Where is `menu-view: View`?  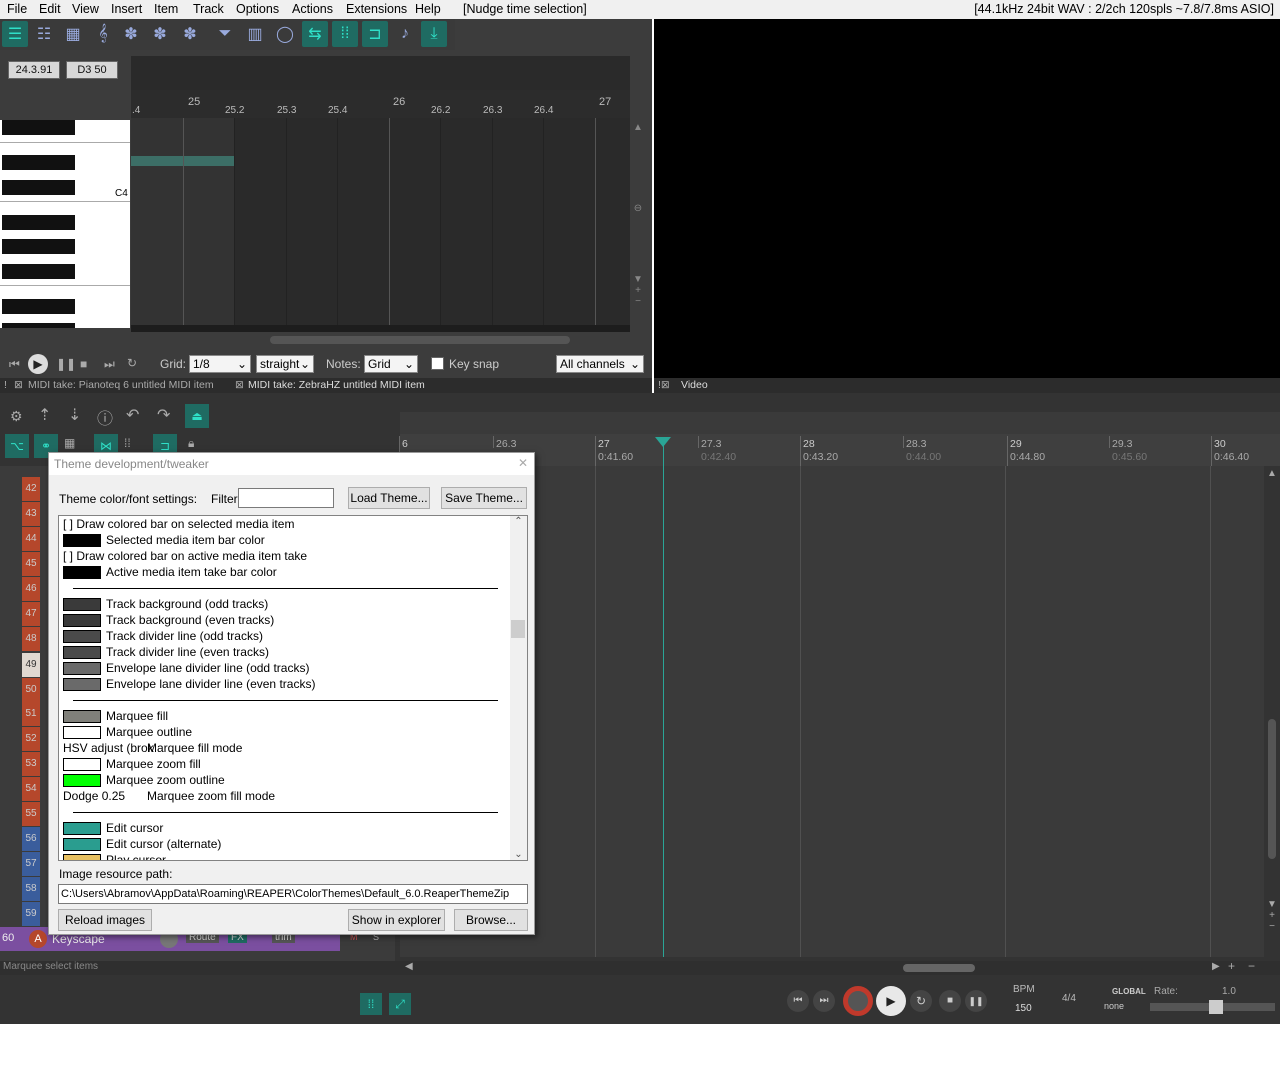
menu-view: View is located at coordinates (85, 9).